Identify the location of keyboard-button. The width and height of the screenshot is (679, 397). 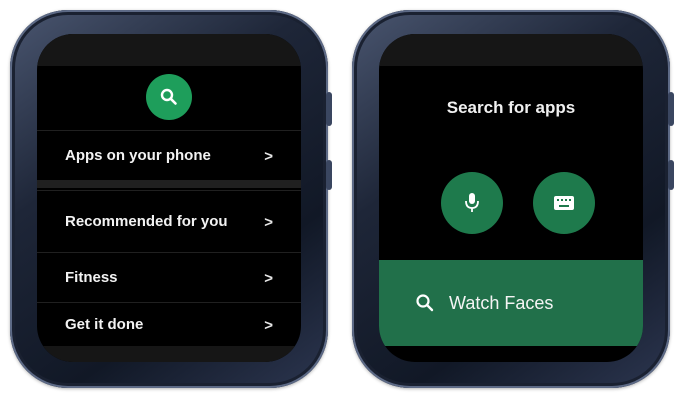
(564, 203).